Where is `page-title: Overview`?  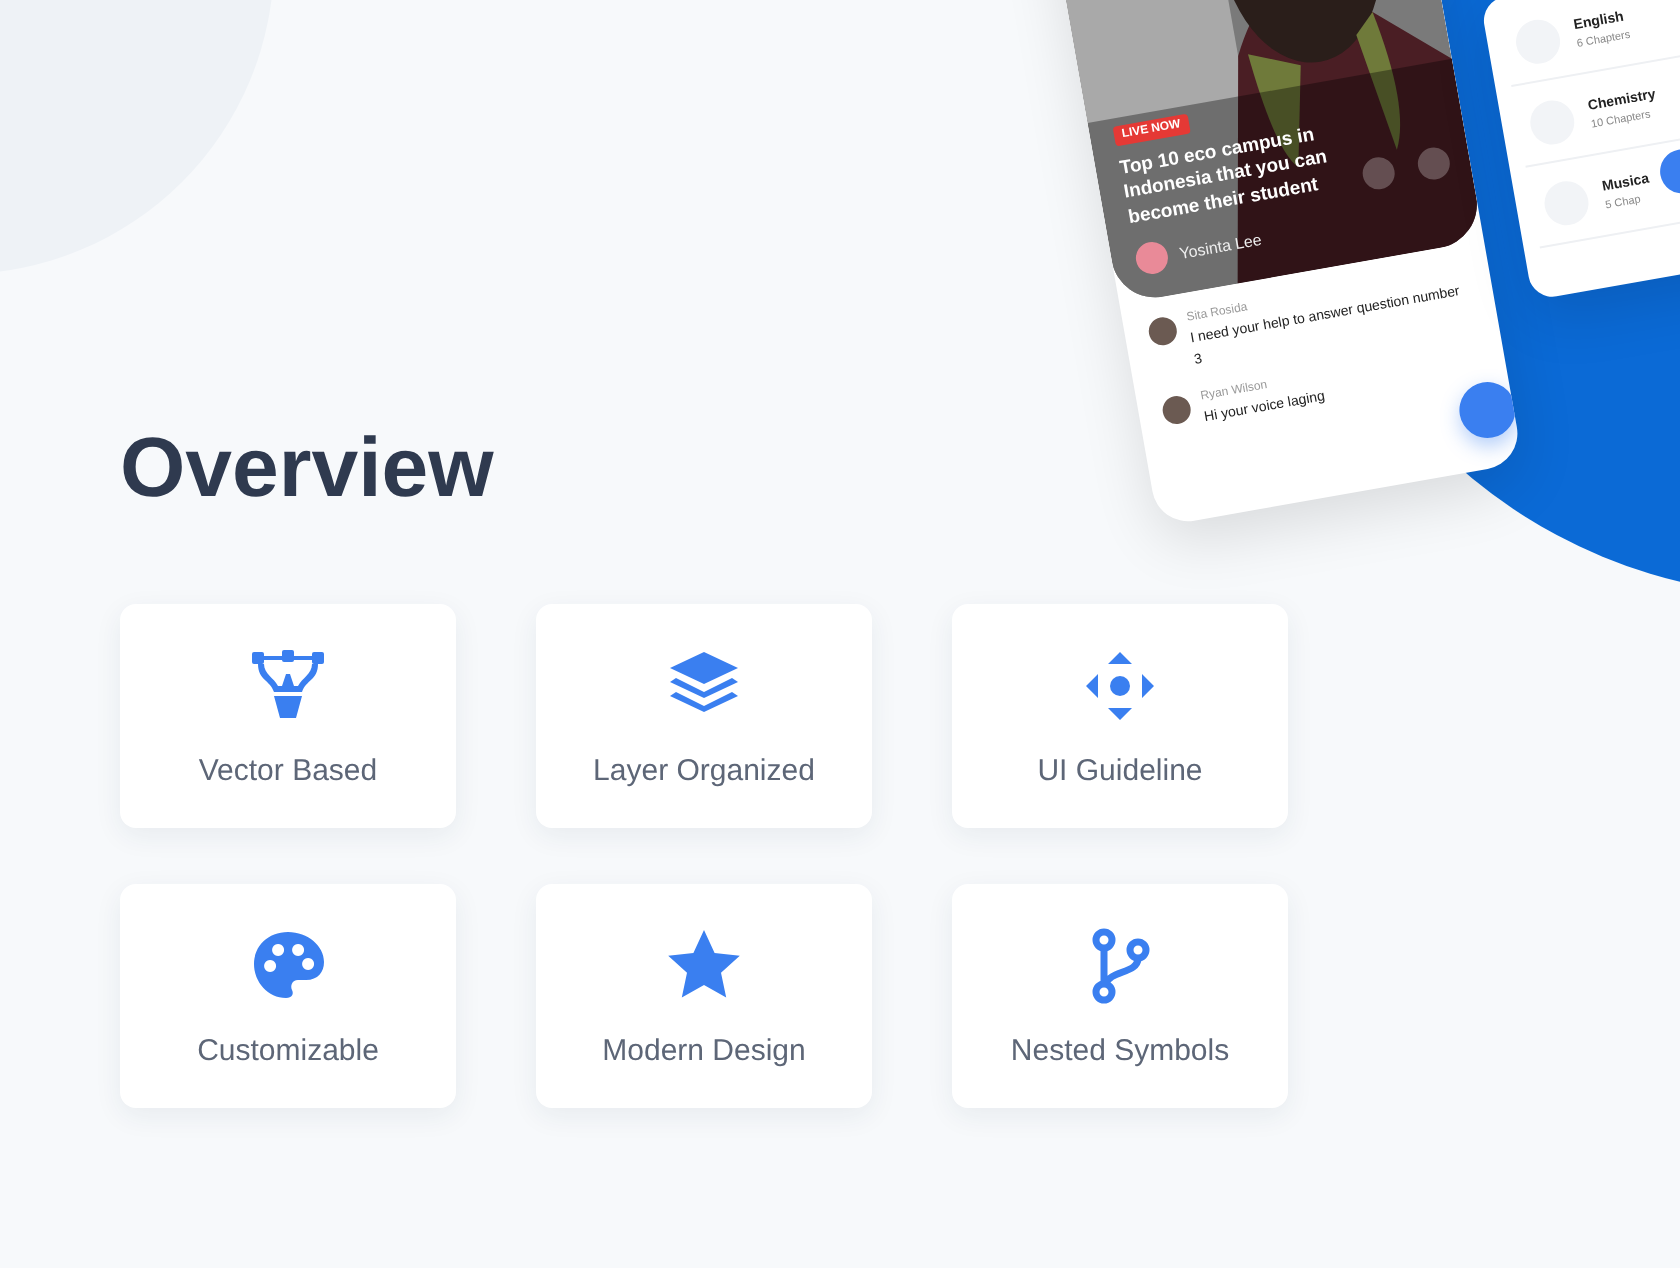
page-title: Overview is located at coordinates (307, 468).